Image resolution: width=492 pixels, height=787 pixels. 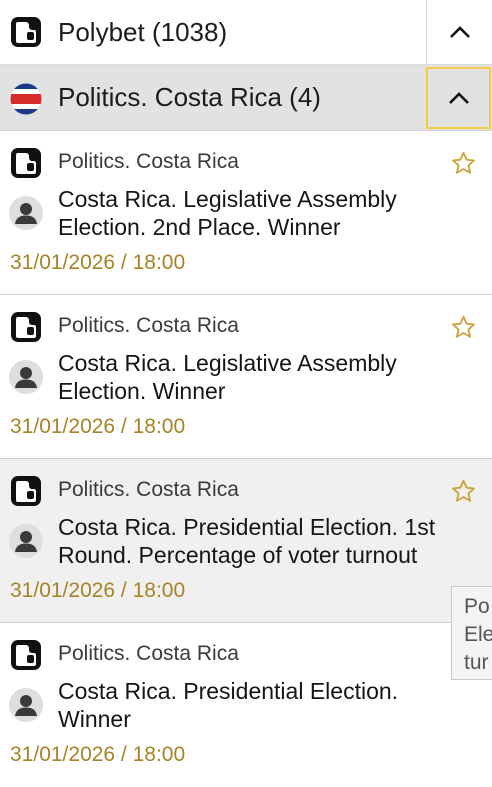 I want to click on section-header: Polybet (1038), so click(x=246, y=32).